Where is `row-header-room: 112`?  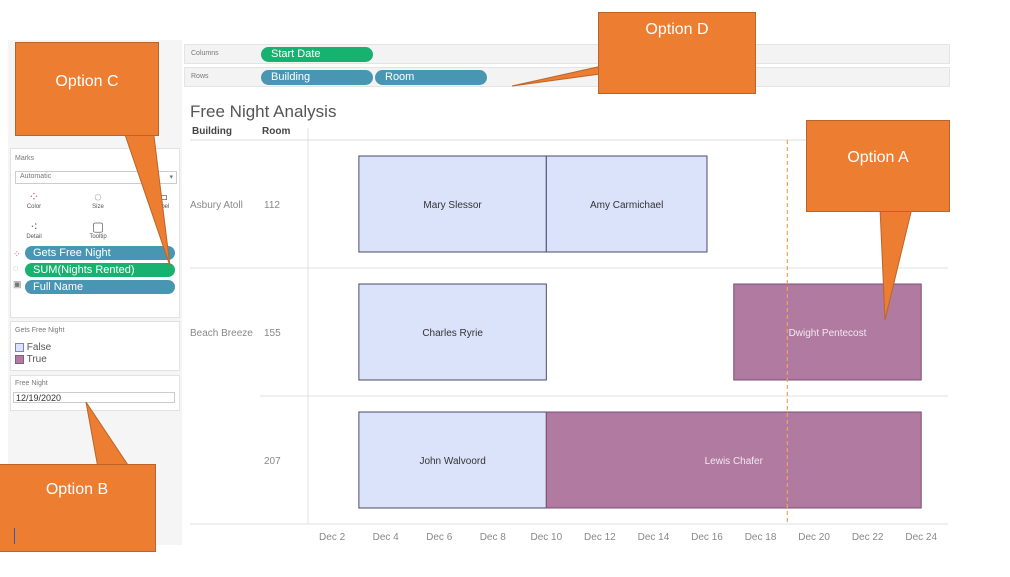 row-header-room: 112 is located at coordinates (272, 205).